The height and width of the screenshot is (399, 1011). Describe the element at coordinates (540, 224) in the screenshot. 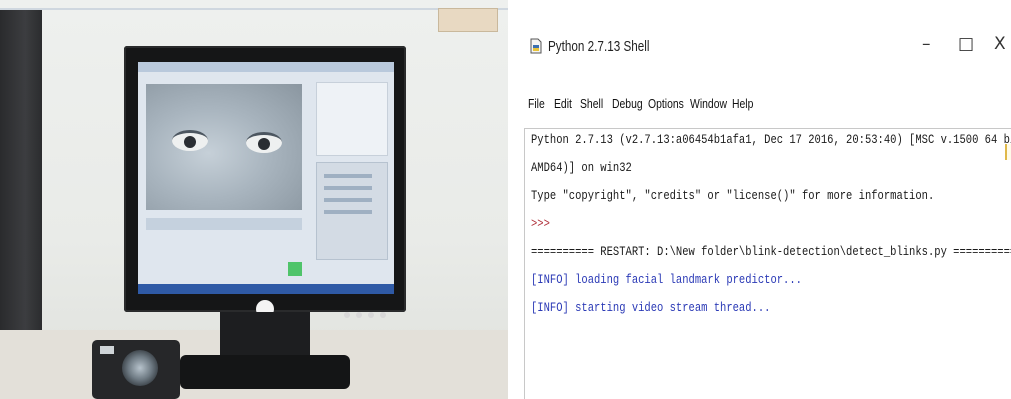

I see `shell-prompt: >>>` at that location.